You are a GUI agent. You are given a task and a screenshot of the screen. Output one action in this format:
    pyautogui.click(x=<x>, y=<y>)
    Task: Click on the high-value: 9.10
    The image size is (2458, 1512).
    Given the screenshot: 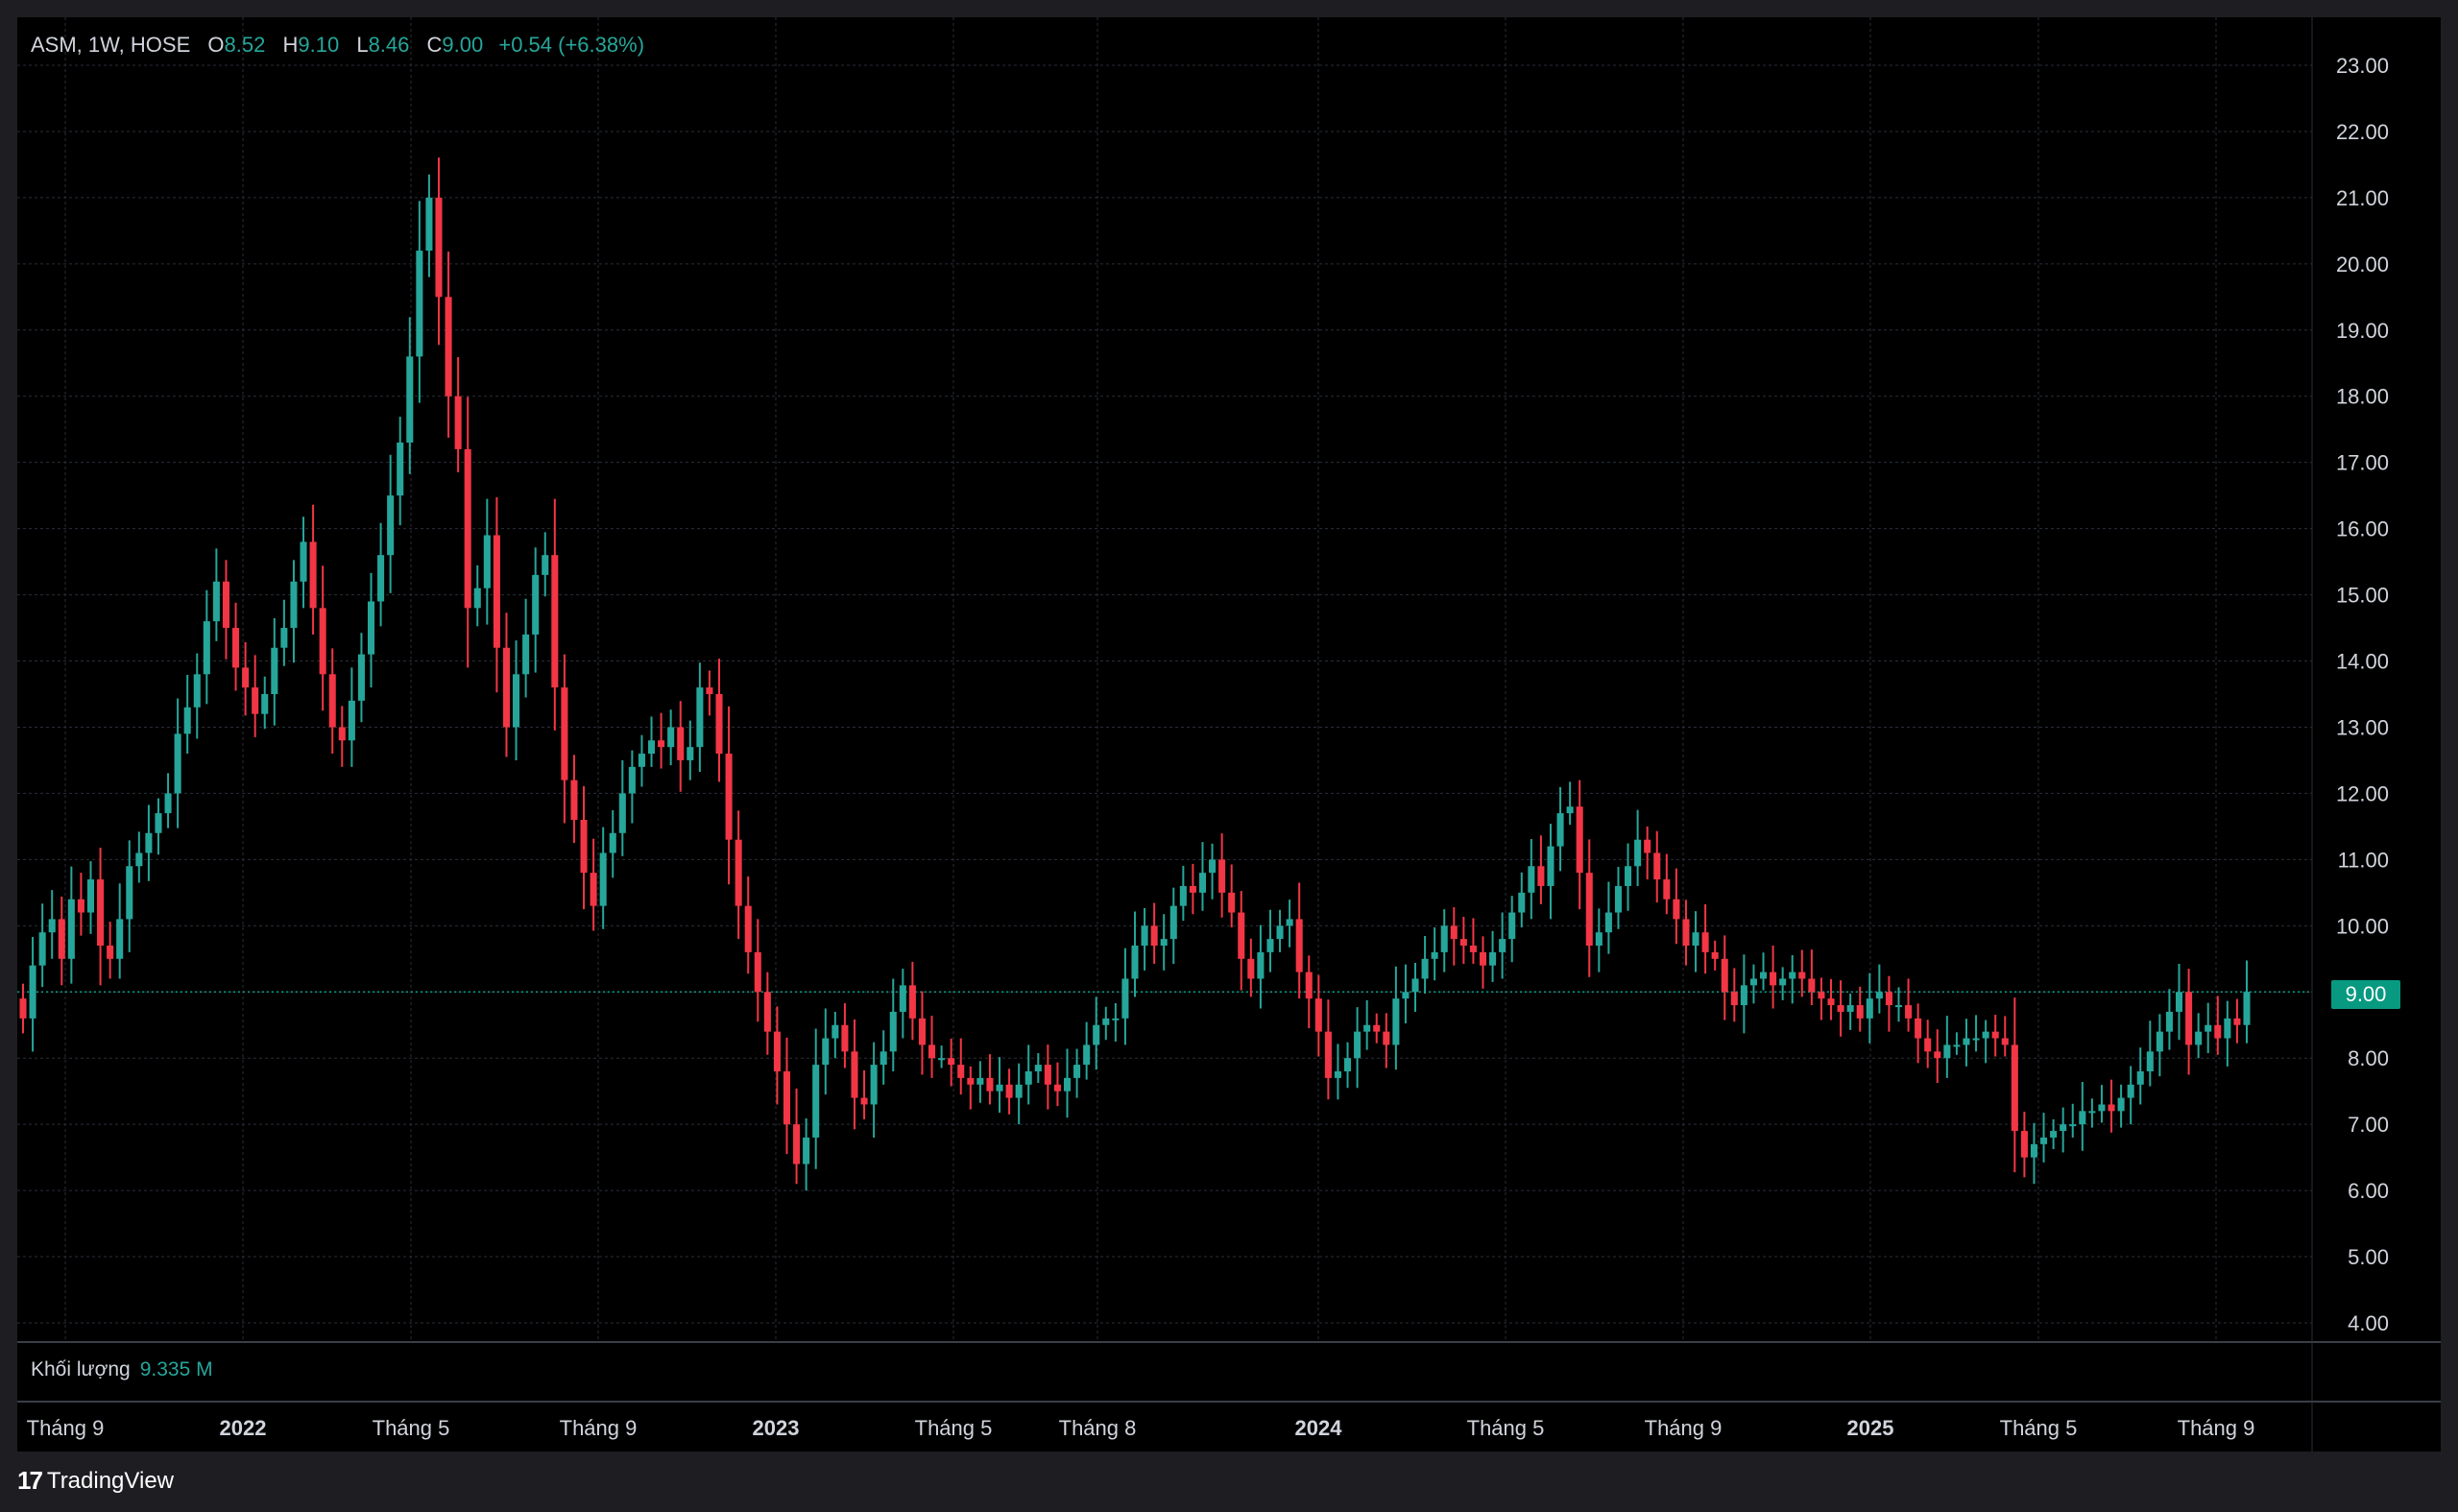 What is the action you would take?
    pyautogui.click(x=319, y=45)
    